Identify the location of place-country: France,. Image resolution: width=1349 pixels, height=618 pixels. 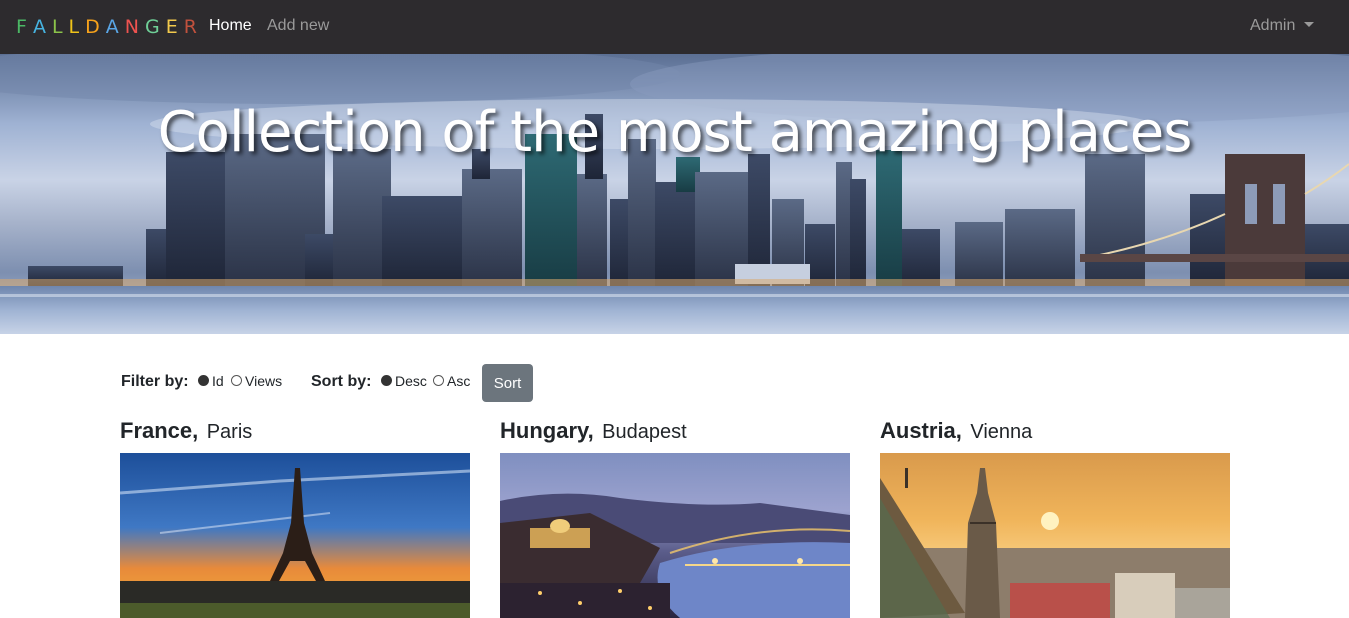
(159, 430).